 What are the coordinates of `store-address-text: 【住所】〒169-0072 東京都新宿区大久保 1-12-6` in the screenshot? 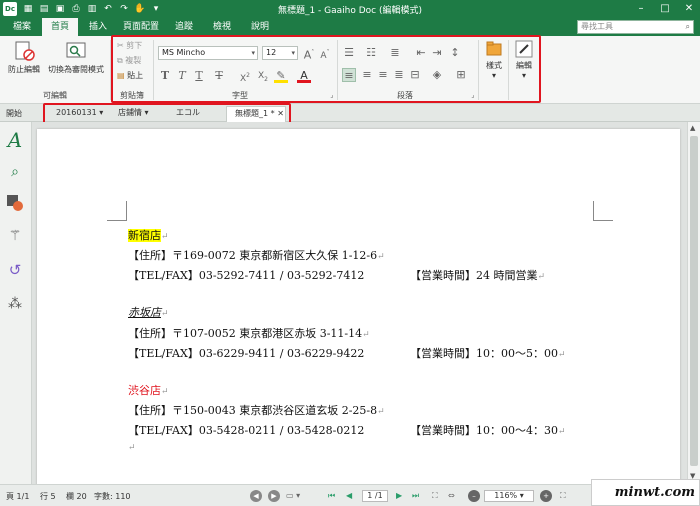 It's located at (253, 255).